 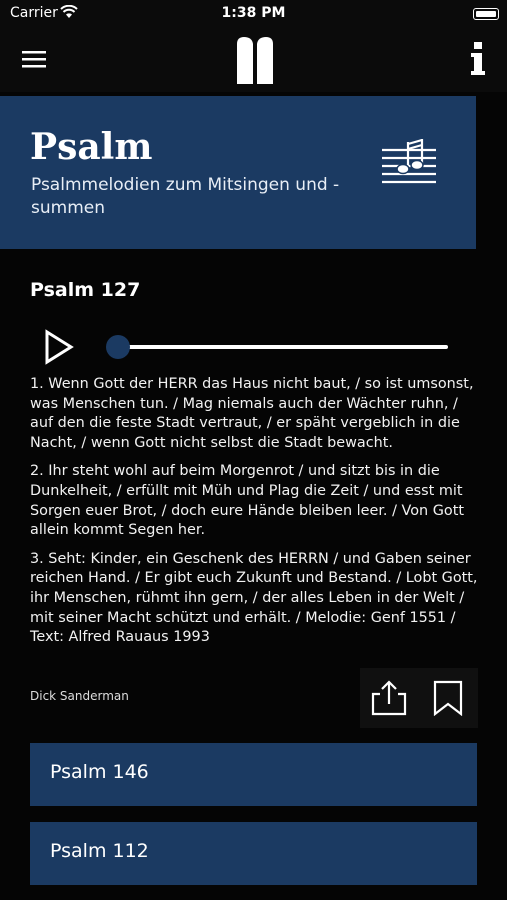 What do you see at coordinates (118, 347) in the screenshot?
I see `progress-thumb` at bounding box center [118, 347].